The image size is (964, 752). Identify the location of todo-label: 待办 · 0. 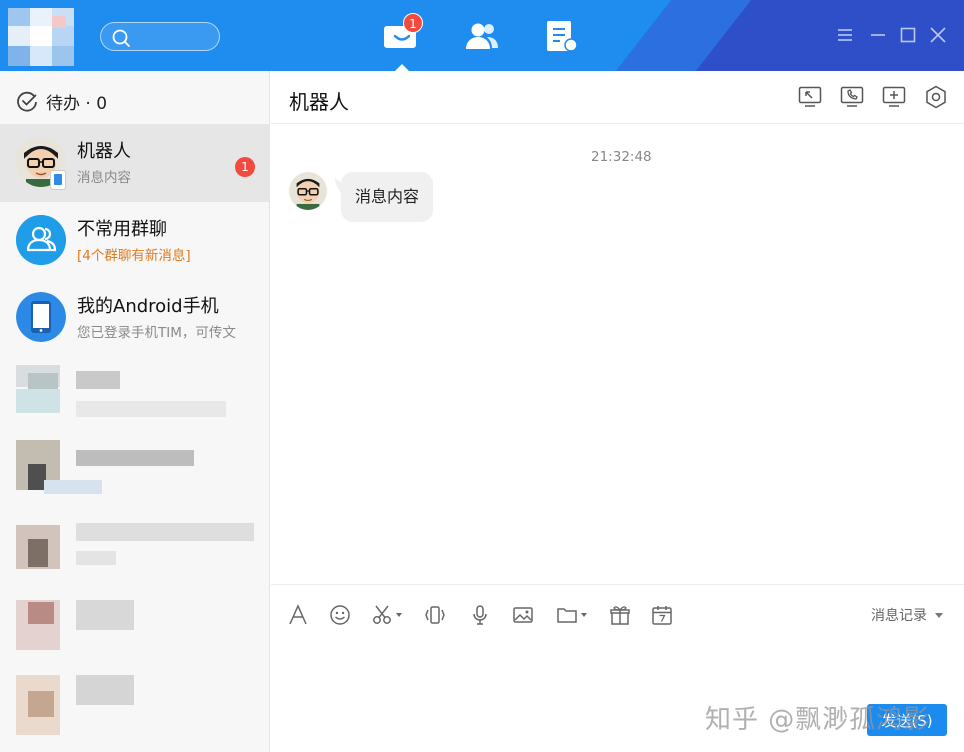
(77, 103).